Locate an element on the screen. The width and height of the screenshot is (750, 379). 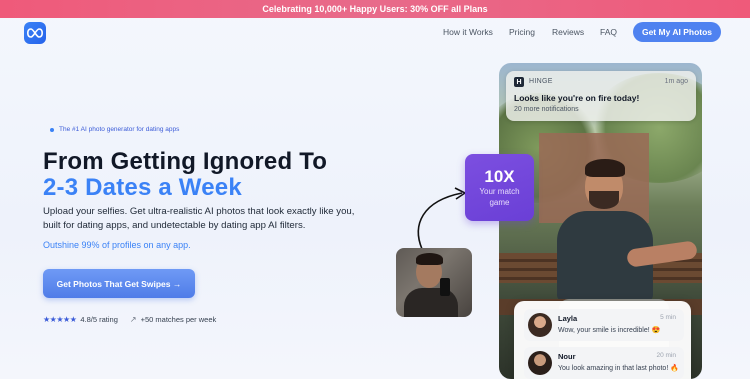
infinity-icon is located at coordinates (35, 33).